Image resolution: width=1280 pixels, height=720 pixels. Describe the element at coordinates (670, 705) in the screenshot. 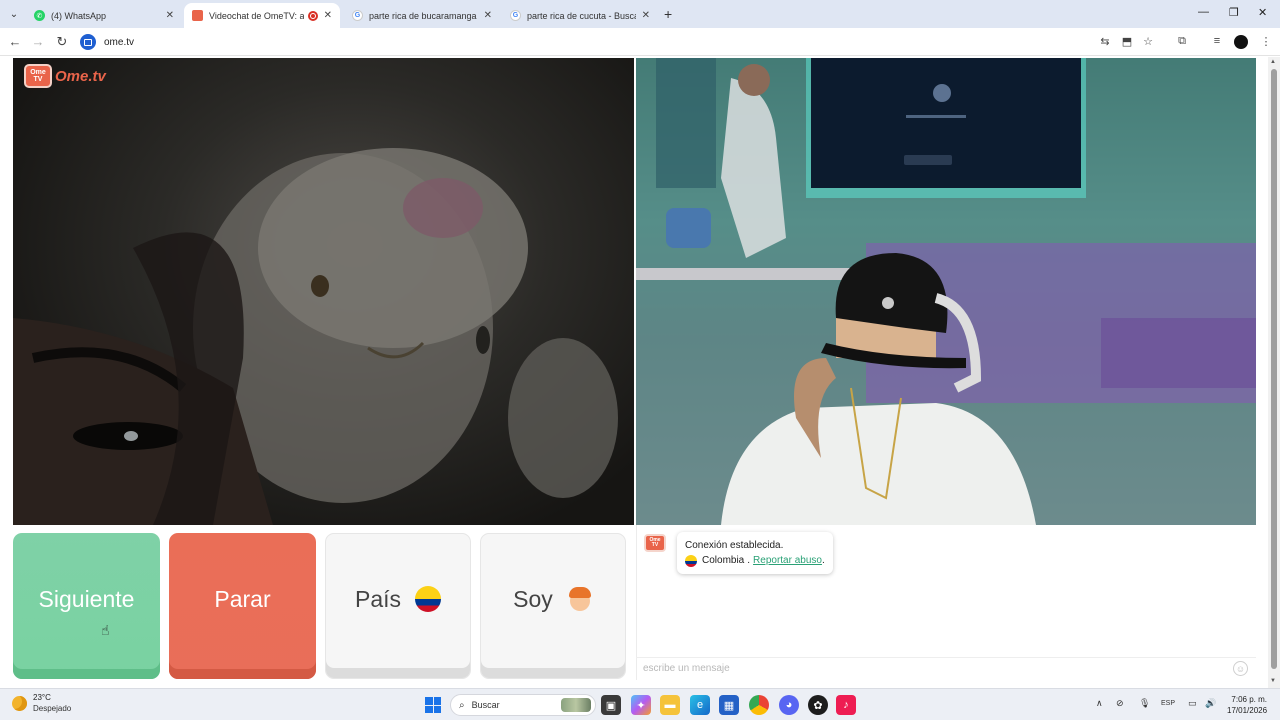

I see `file-explorer-icon: ▬` at that location.